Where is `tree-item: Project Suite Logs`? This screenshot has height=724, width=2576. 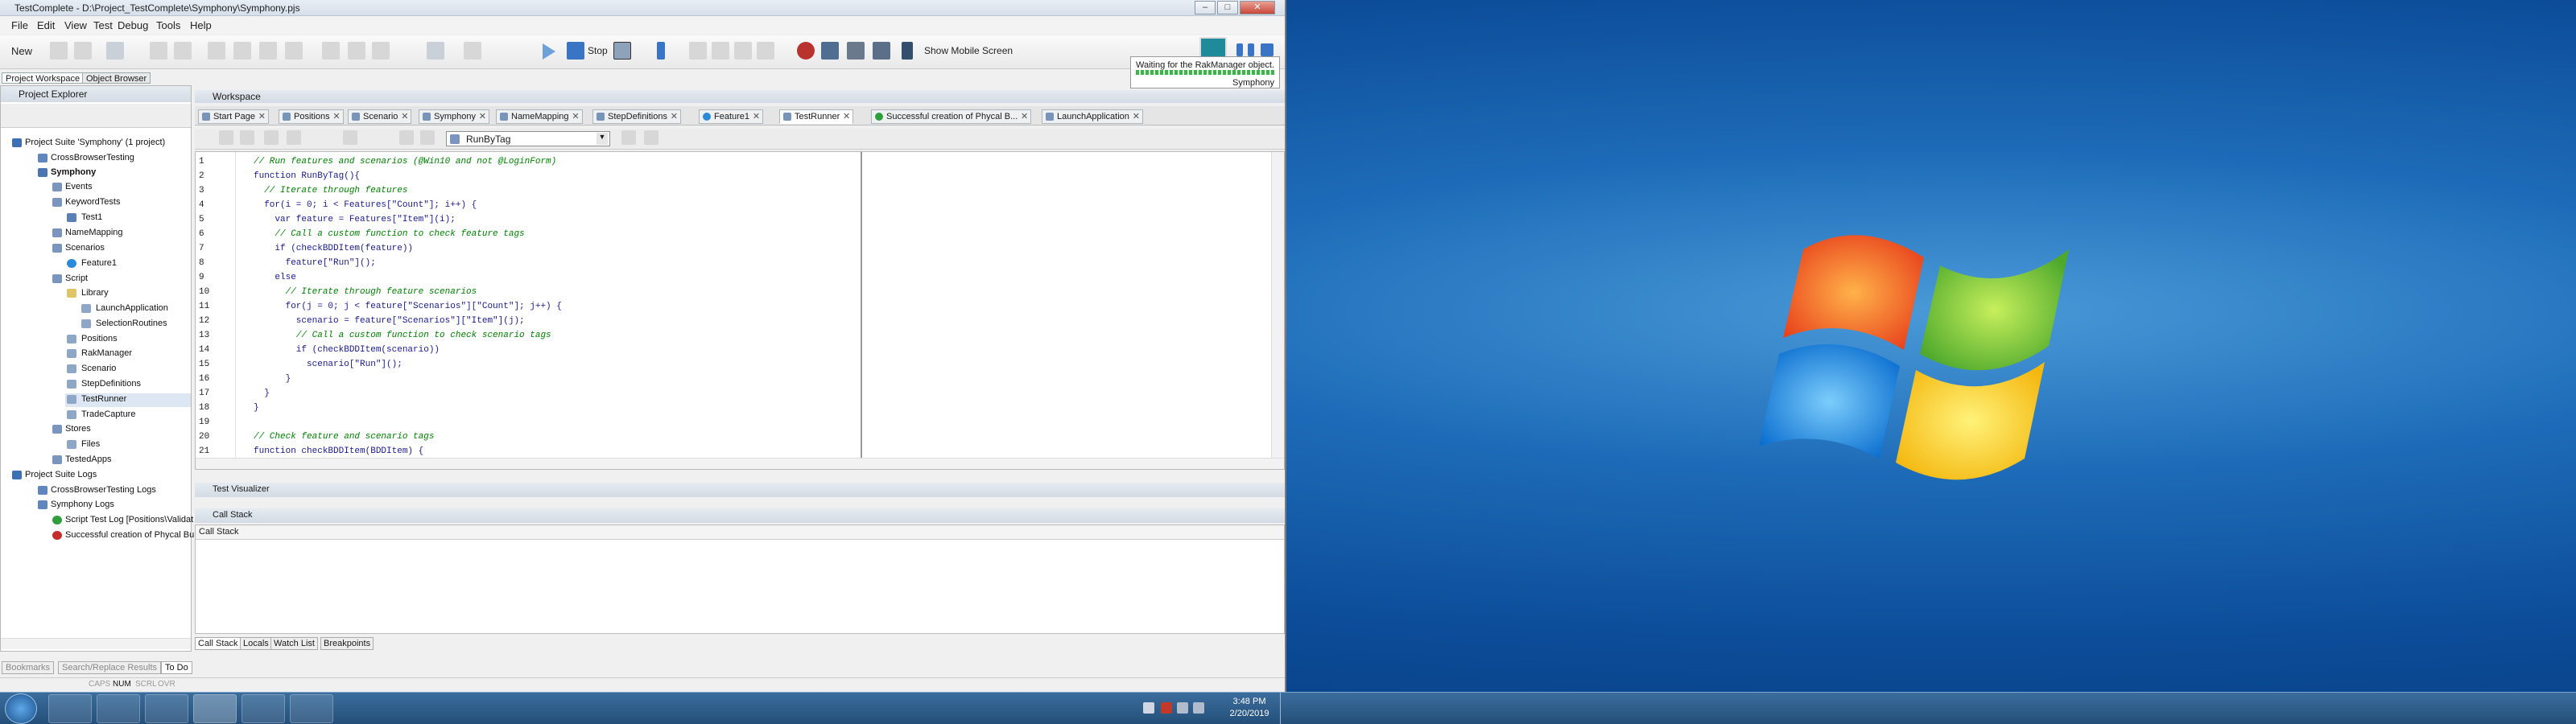 tree-item: Project Suite Logs is located at coordinates (61, 474).